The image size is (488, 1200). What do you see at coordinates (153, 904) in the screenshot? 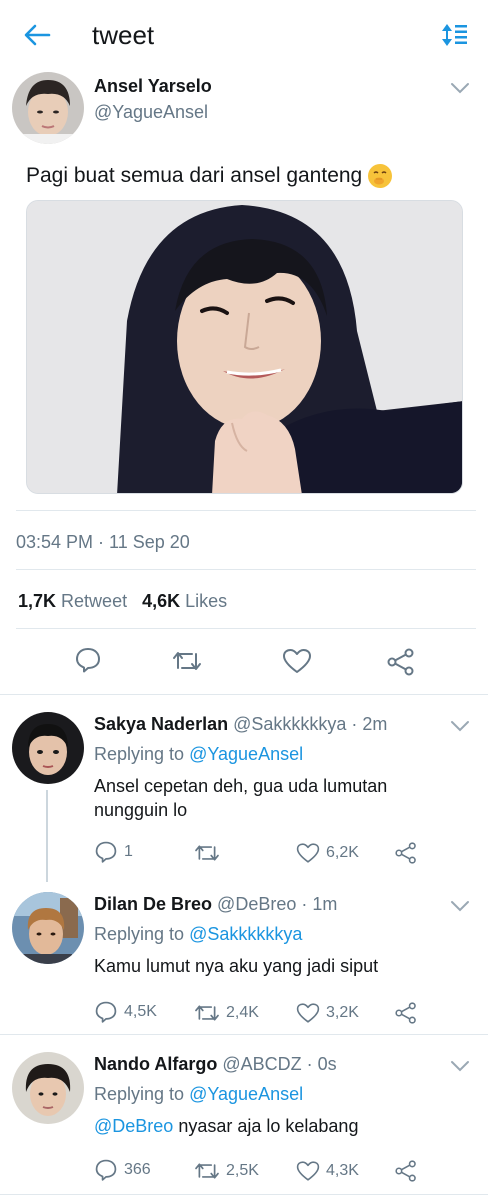
I see `author-name: Dilan De Breo` at bounding box center [153, 904].